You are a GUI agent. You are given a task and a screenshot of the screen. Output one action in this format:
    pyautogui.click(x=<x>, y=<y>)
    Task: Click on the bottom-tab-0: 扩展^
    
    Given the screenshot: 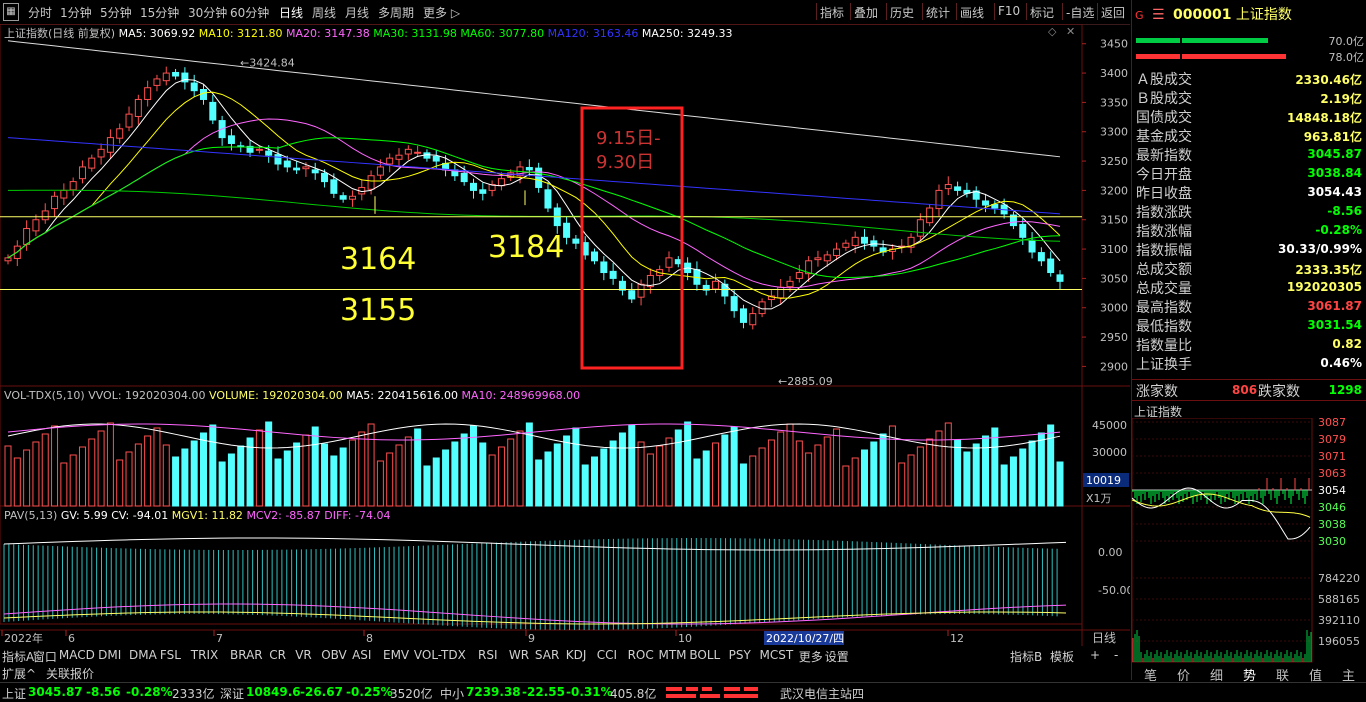 What is the action you would take?
    pyautogui.click(x=19, y=673)
    